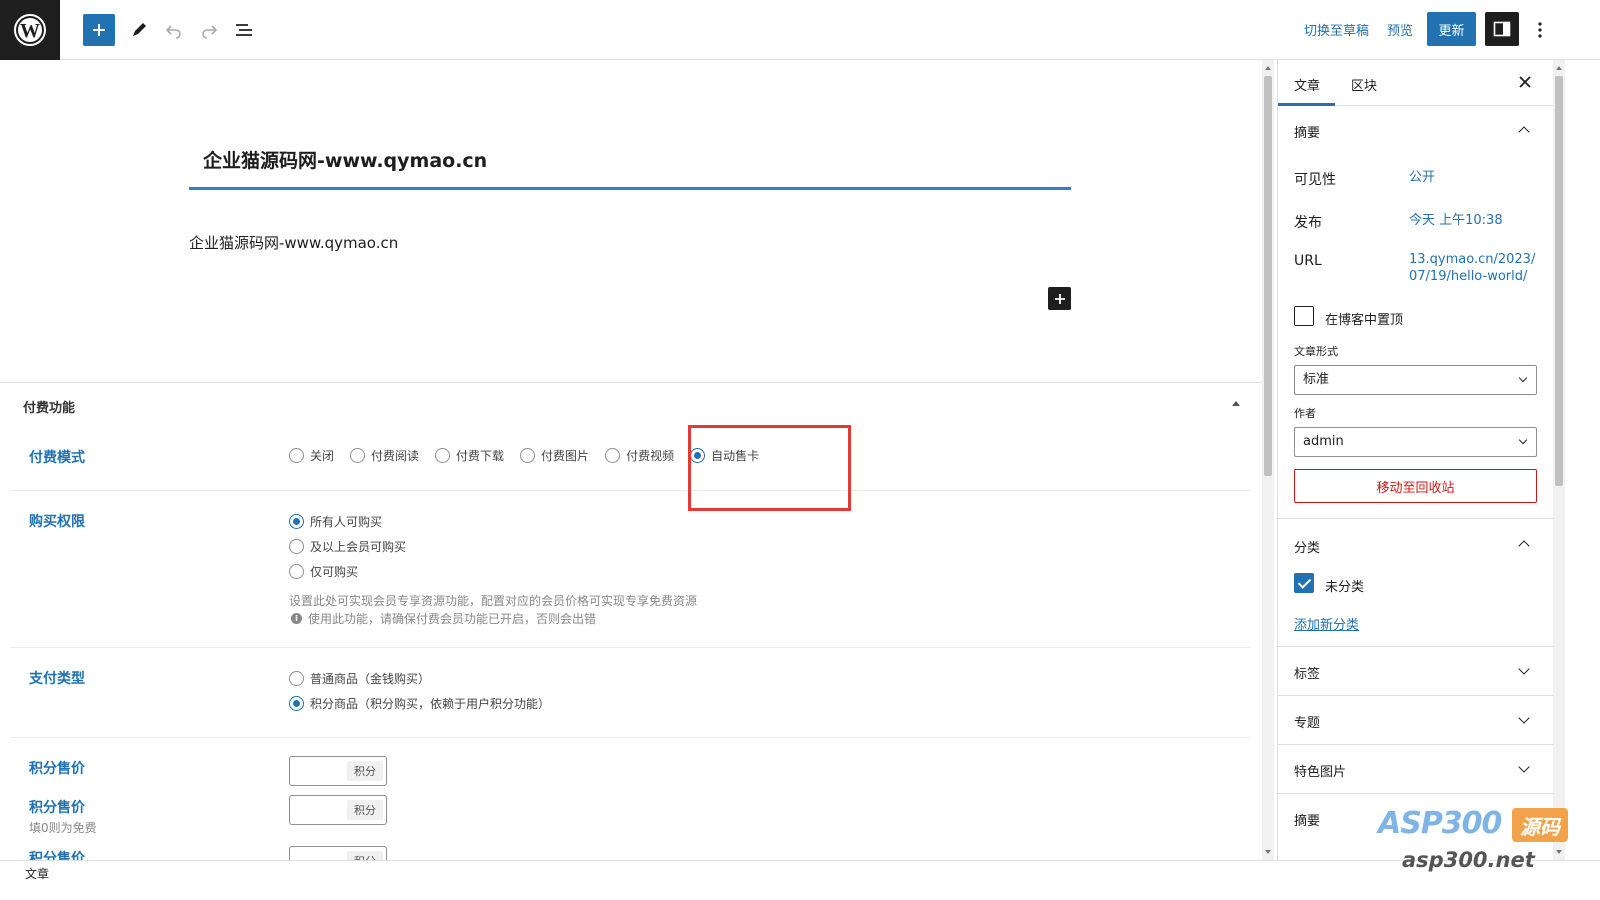 This screenshot has height=900, width=1600. Describe the element at coordinates (1304, 316) in the screenshot. I see `sticky-checkbox` at that location.